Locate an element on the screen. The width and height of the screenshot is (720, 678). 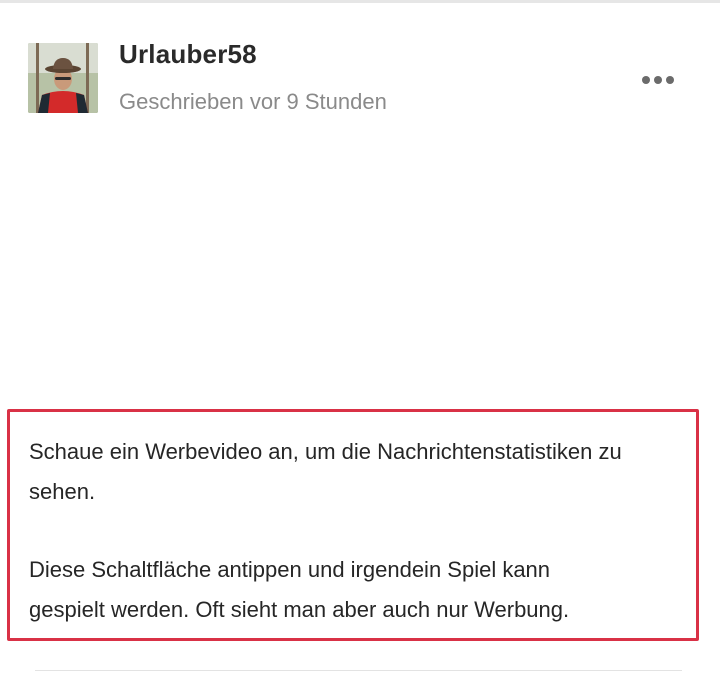
top-divider is located at coordinates (360, 1).